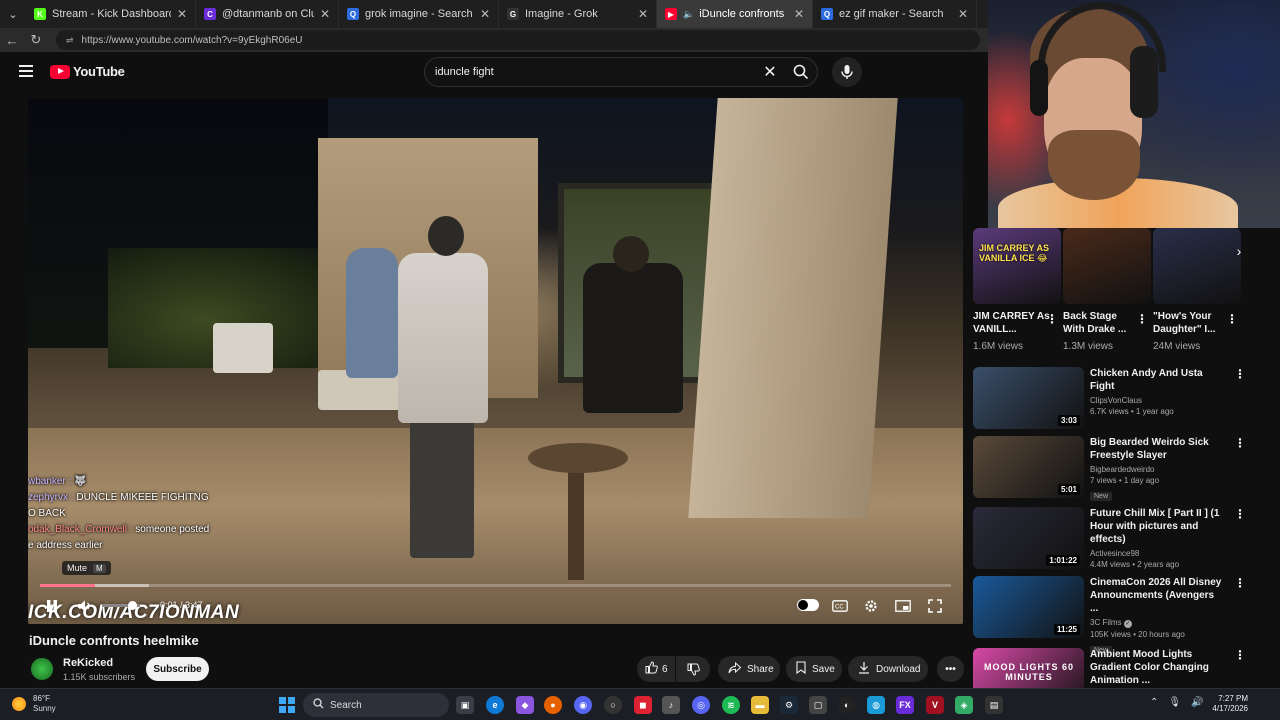 Image resolution: width=1280 pixels, height=720 pixels. What do you see at coordinates (495, 585) in the screenshot?
I see `progress-bar` at bounding box center [495, 585].